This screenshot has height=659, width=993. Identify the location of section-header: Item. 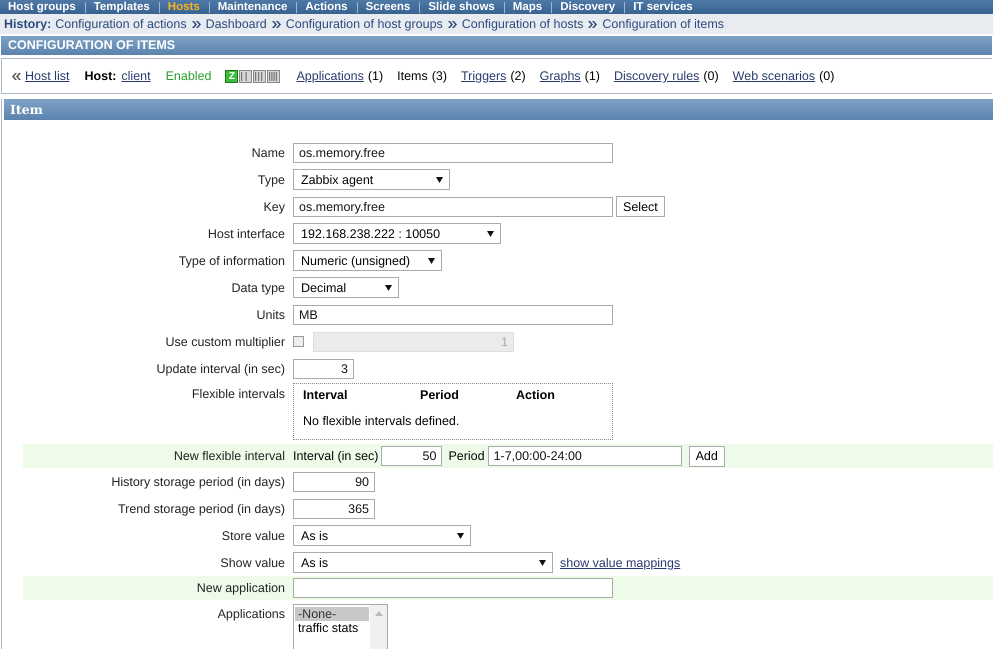
(498, 109).